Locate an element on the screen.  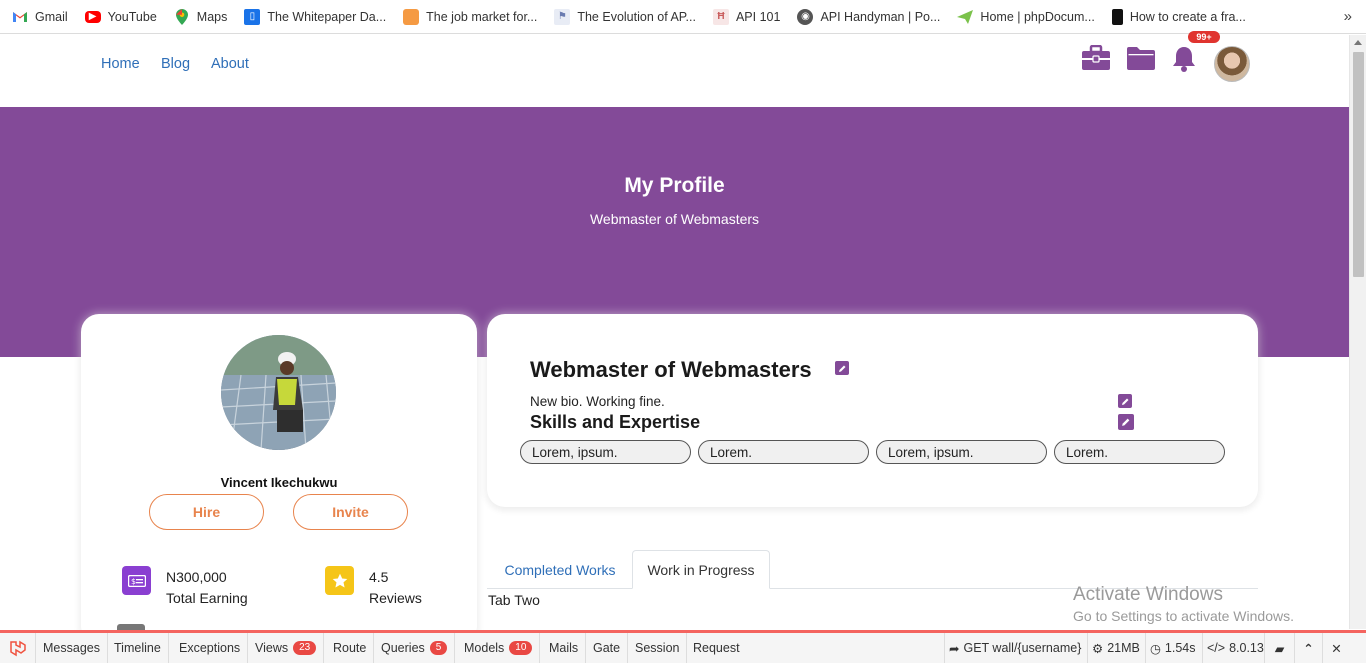
earning-label: Total Earning is located at coordinates (207, 598).